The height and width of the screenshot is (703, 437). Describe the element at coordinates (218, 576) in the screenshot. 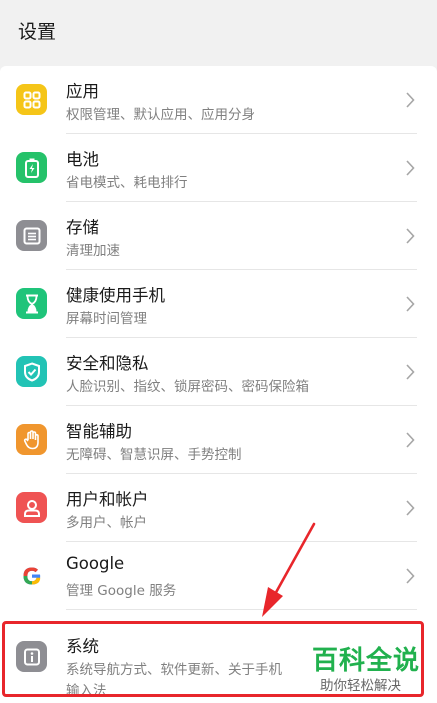

I see `settings-item-google: Google 管理 Google 服务` at that location.